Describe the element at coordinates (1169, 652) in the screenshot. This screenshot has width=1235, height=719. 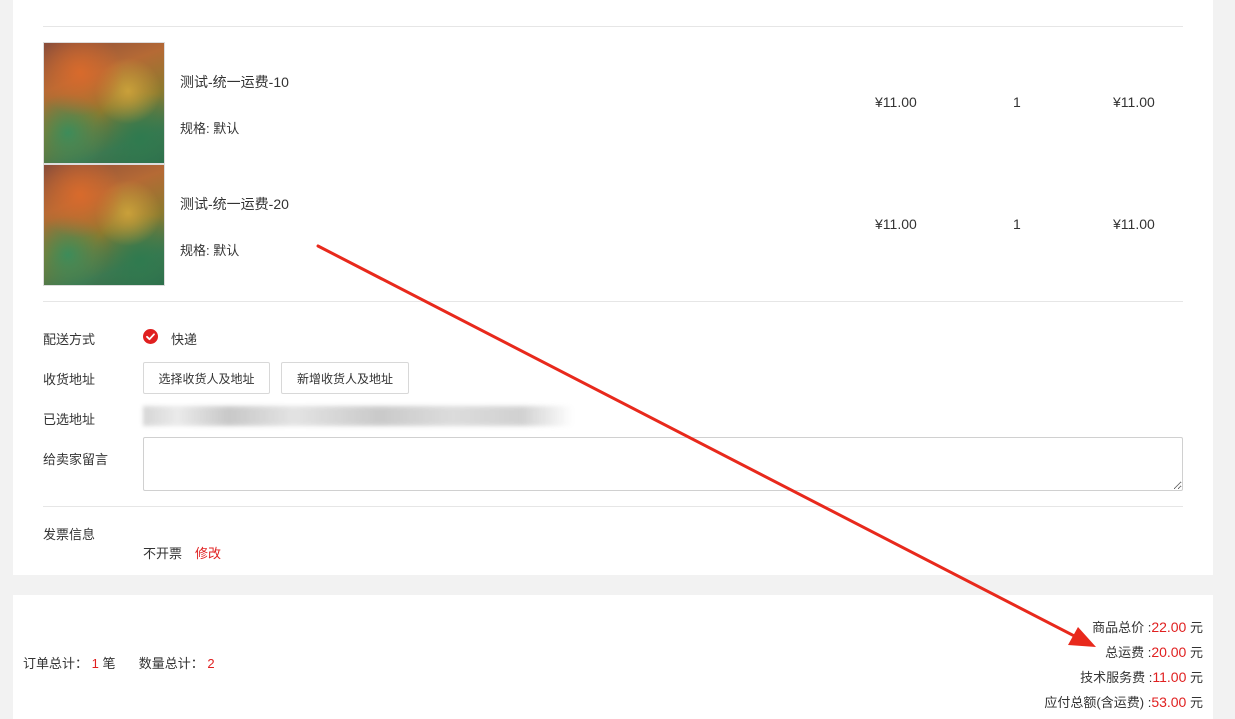
I see `shipping-total-value: 20.00` at that location.